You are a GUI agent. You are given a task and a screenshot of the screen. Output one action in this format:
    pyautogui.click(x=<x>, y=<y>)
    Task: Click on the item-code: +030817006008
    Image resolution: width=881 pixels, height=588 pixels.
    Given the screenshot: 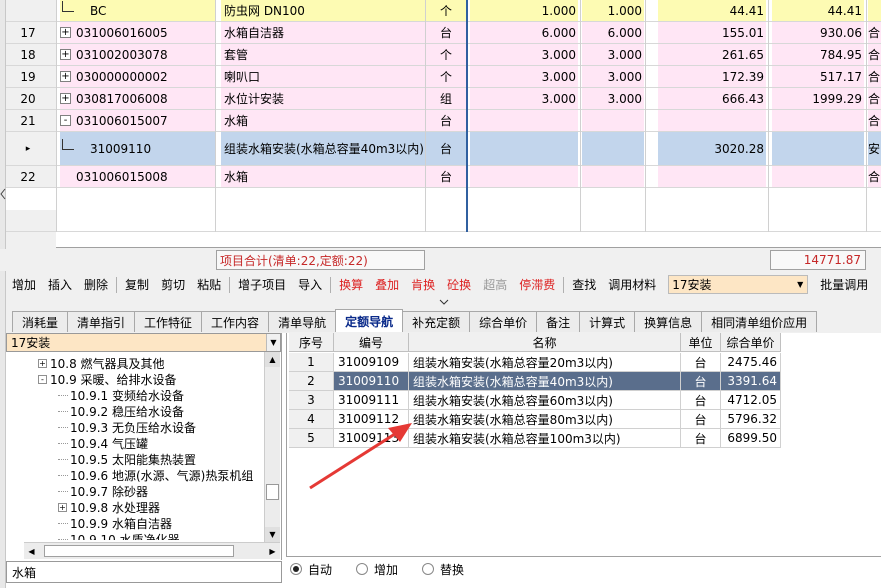 What is the action you would take?
    pyautogui.click(x=138, y=98)
    